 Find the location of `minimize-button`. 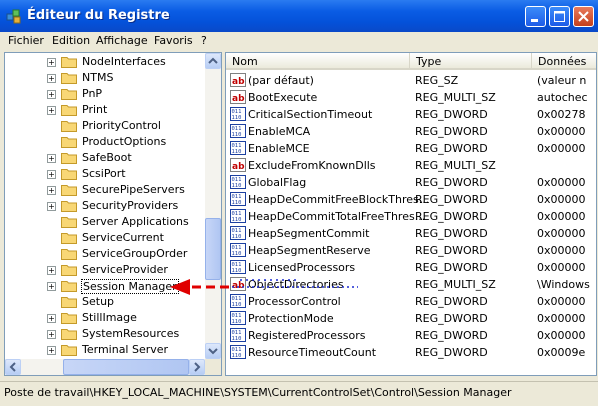

minimize-button is located at coordinates (535, 16).